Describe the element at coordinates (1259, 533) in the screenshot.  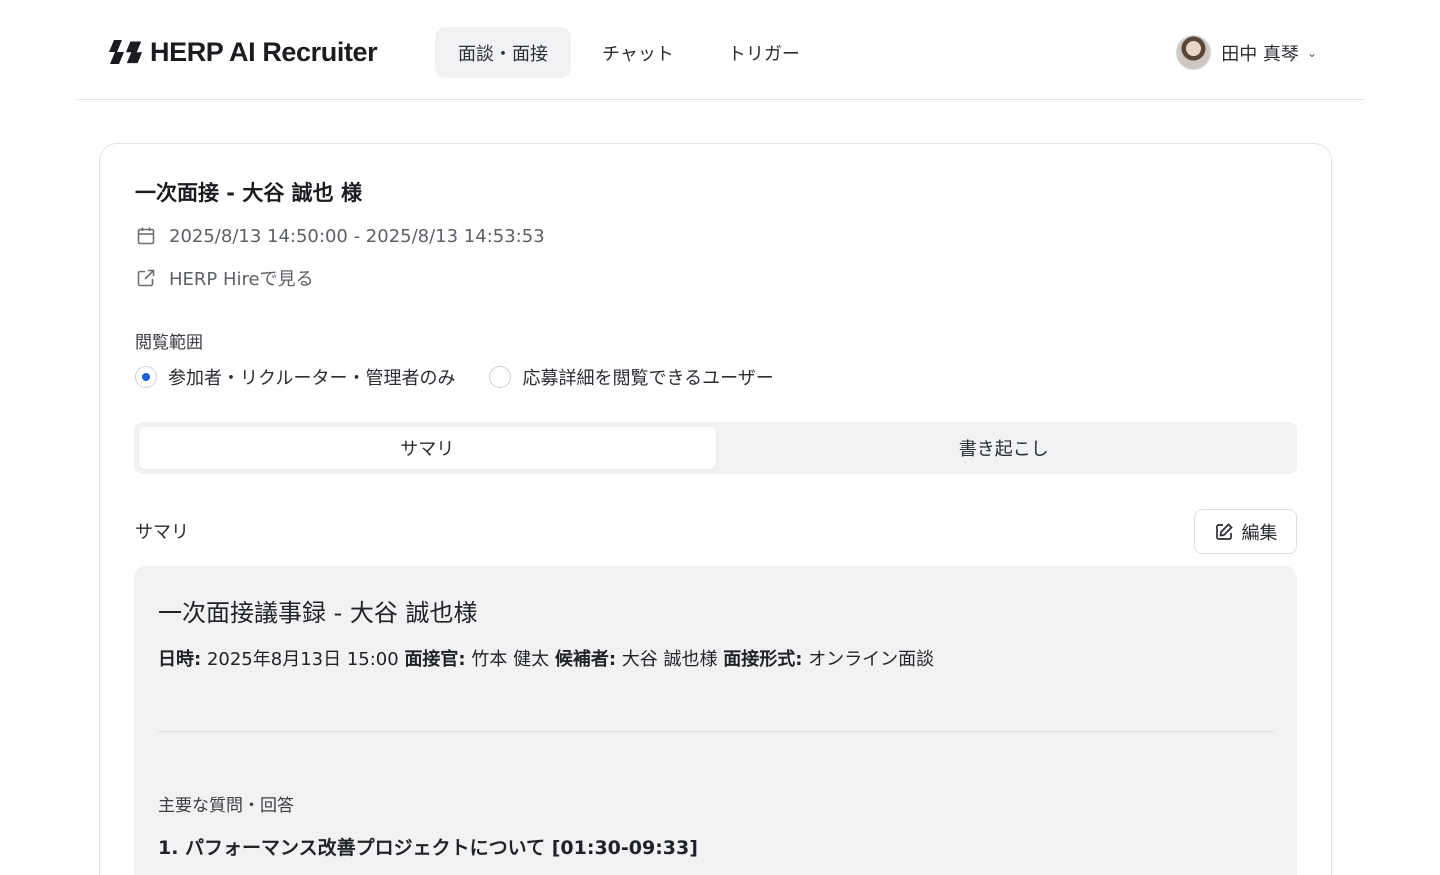
I see `edit-button-label: 編集` at that location.